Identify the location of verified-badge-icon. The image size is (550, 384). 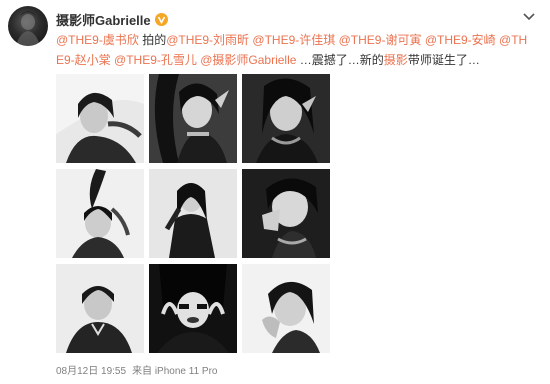
(161, 19).